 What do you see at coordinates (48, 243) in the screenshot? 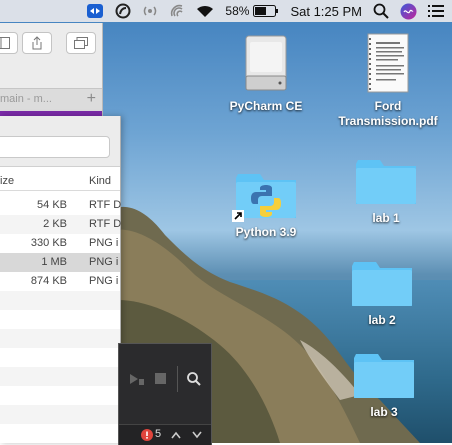
I see `file-size: 330 KB` at bounding box center [48, 243].